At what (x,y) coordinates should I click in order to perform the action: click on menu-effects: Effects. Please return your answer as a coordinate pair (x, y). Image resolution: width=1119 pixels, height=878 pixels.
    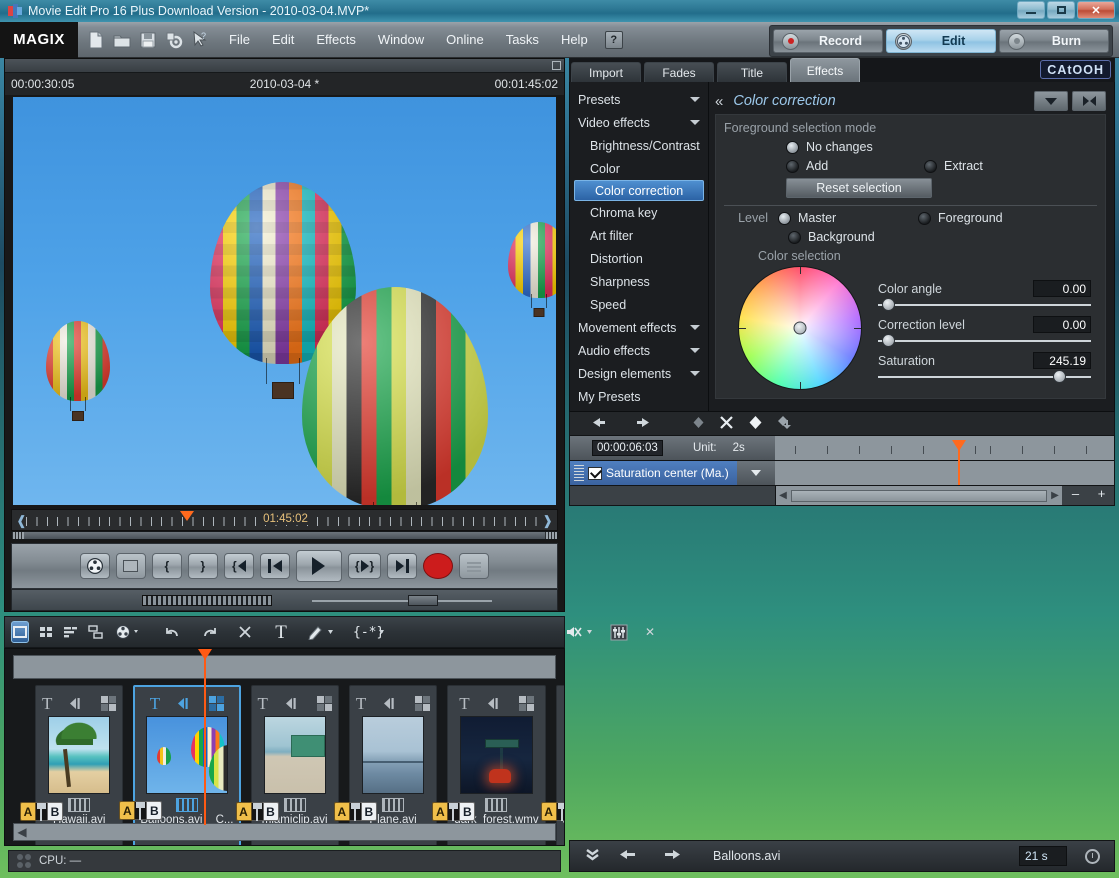
    Looking at the image, I should click on (336, 39).